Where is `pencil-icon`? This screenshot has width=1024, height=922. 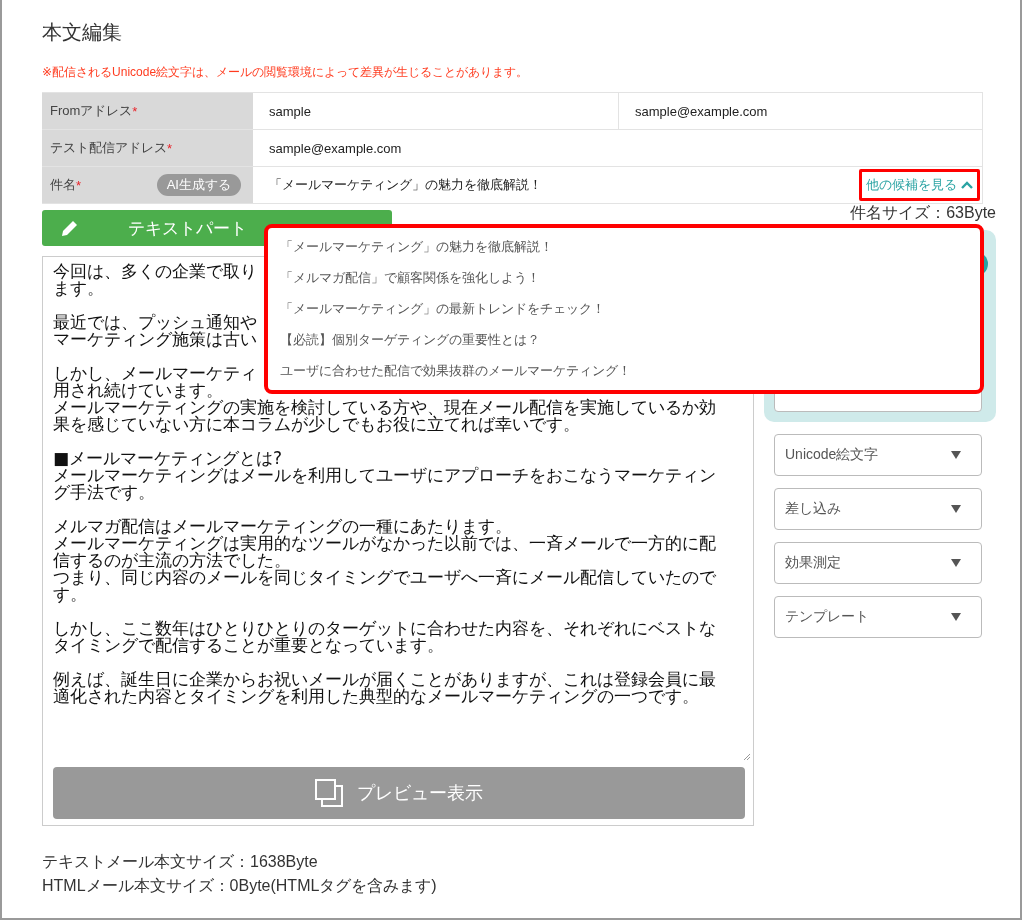 pencil-icon is located at coordinates (70, 228).